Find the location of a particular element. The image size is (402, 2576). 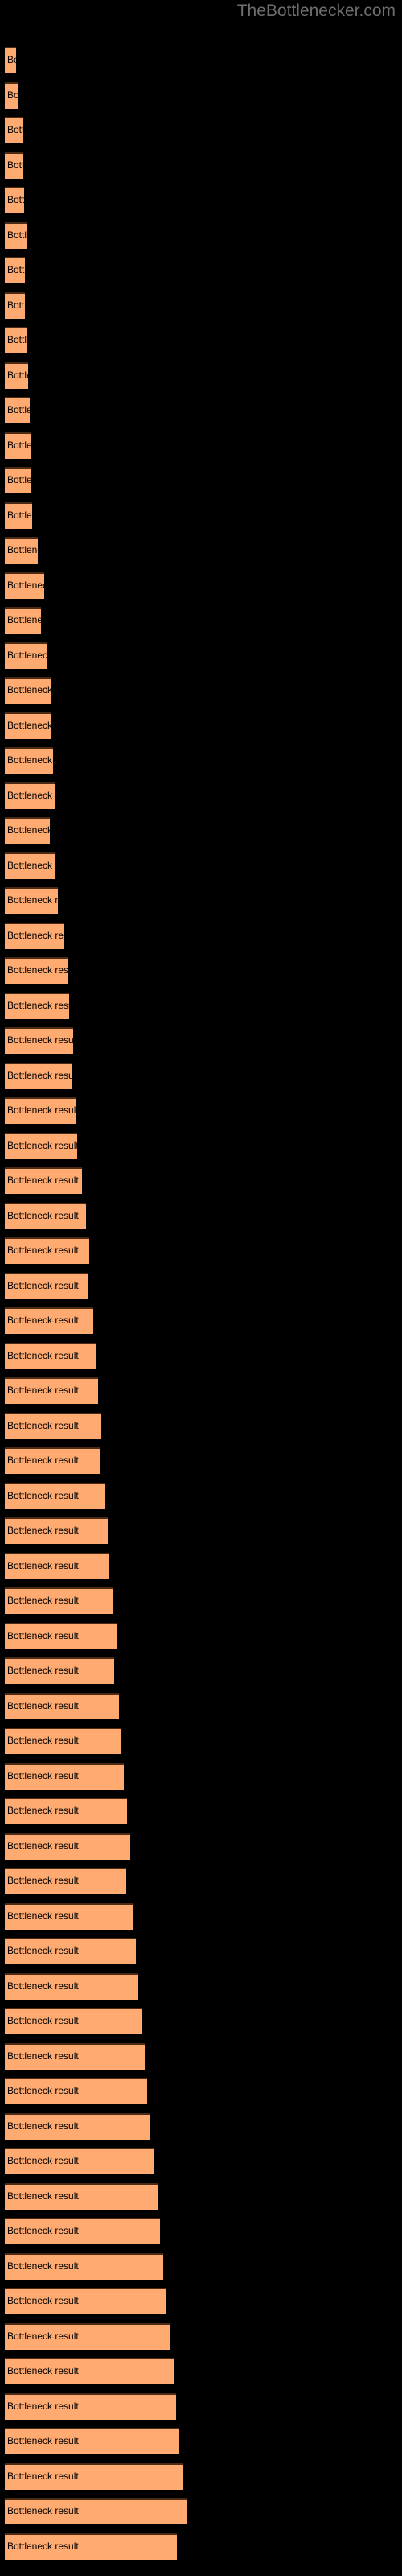

bar-15: Bottleneck result is located at coordinates (21, 550).